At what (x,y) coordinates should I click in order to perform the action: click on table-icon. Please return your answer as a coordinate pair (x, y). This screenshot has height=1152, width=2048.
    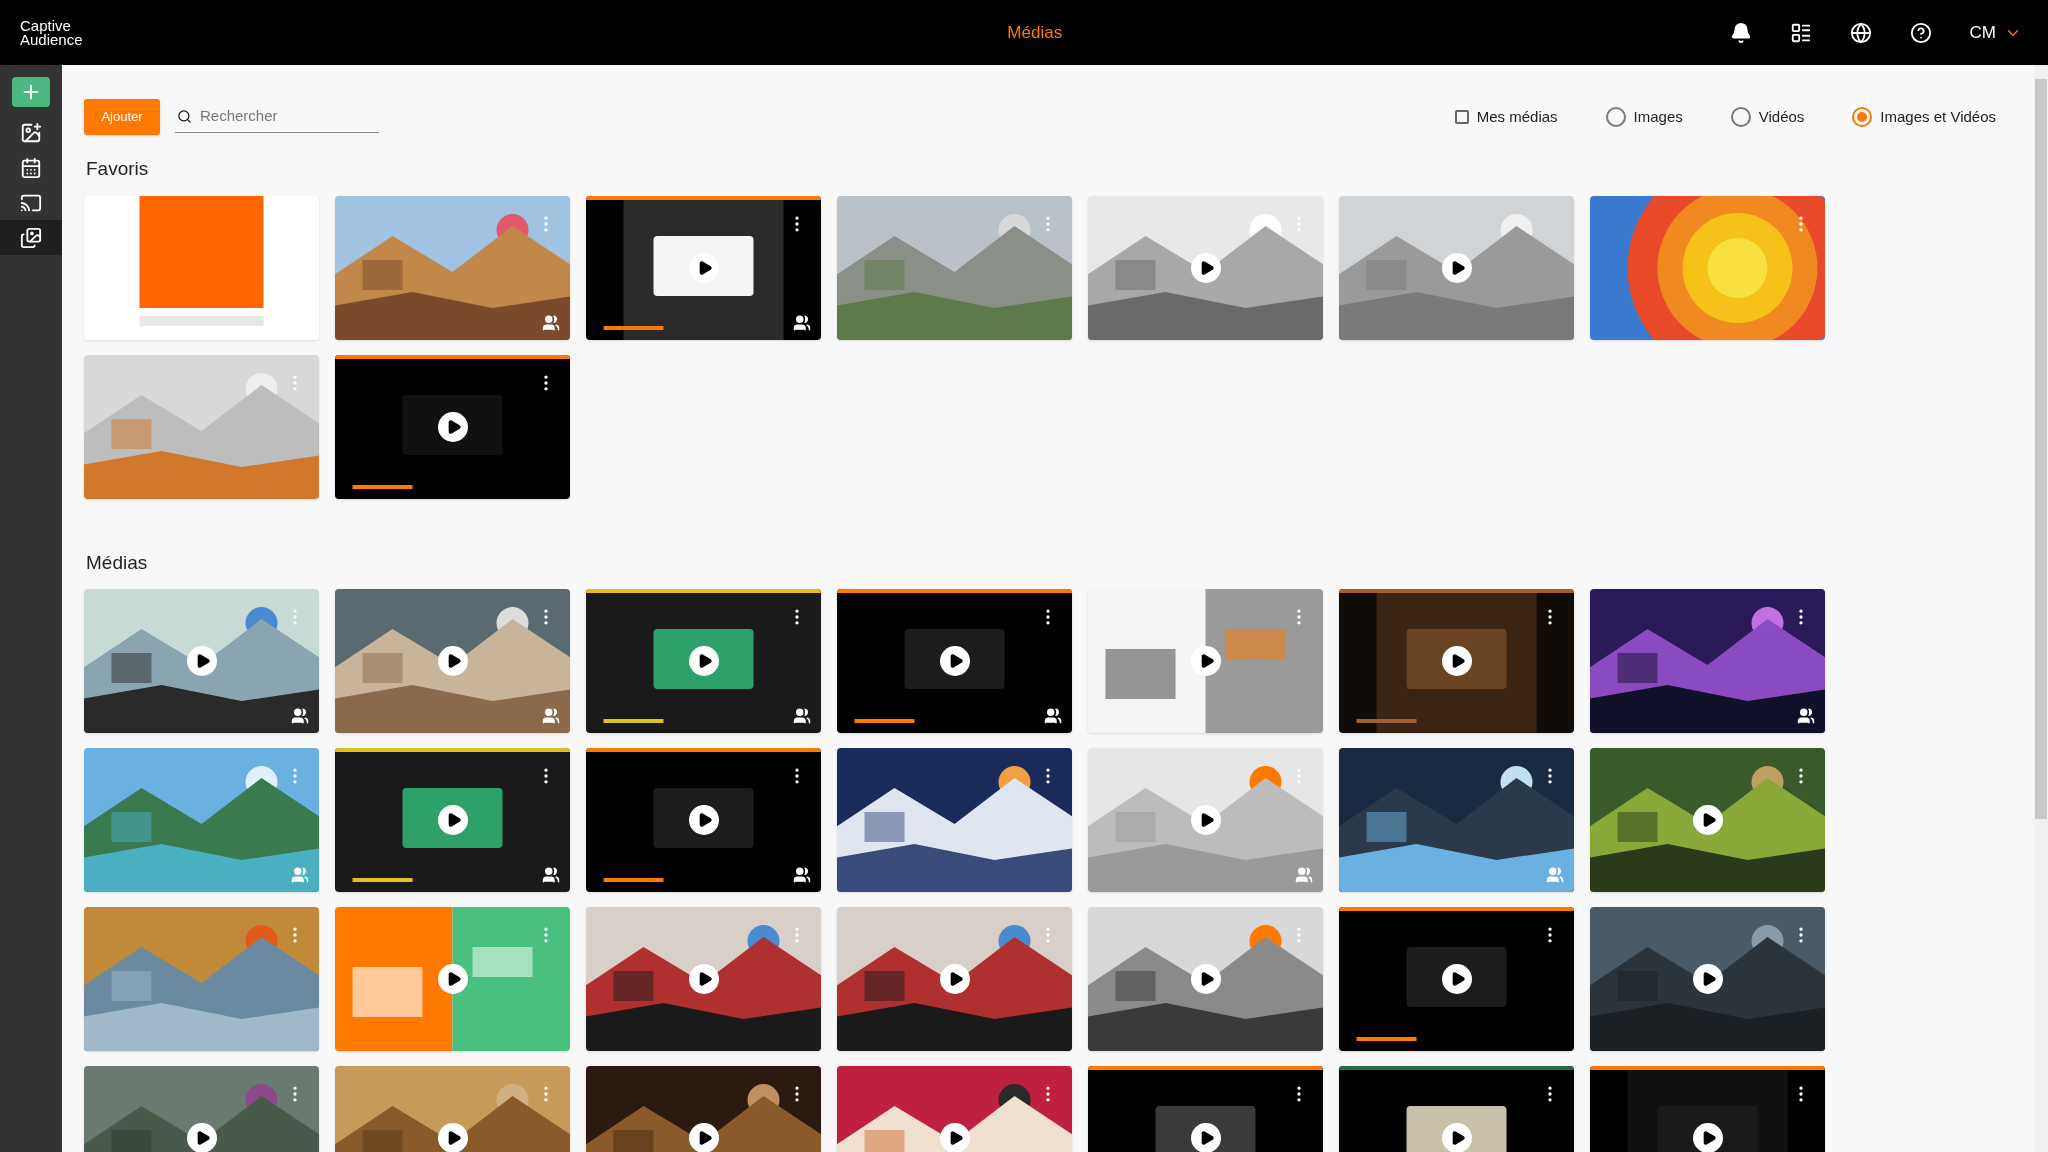
    Looking at the image, I should click on (1800, 32).